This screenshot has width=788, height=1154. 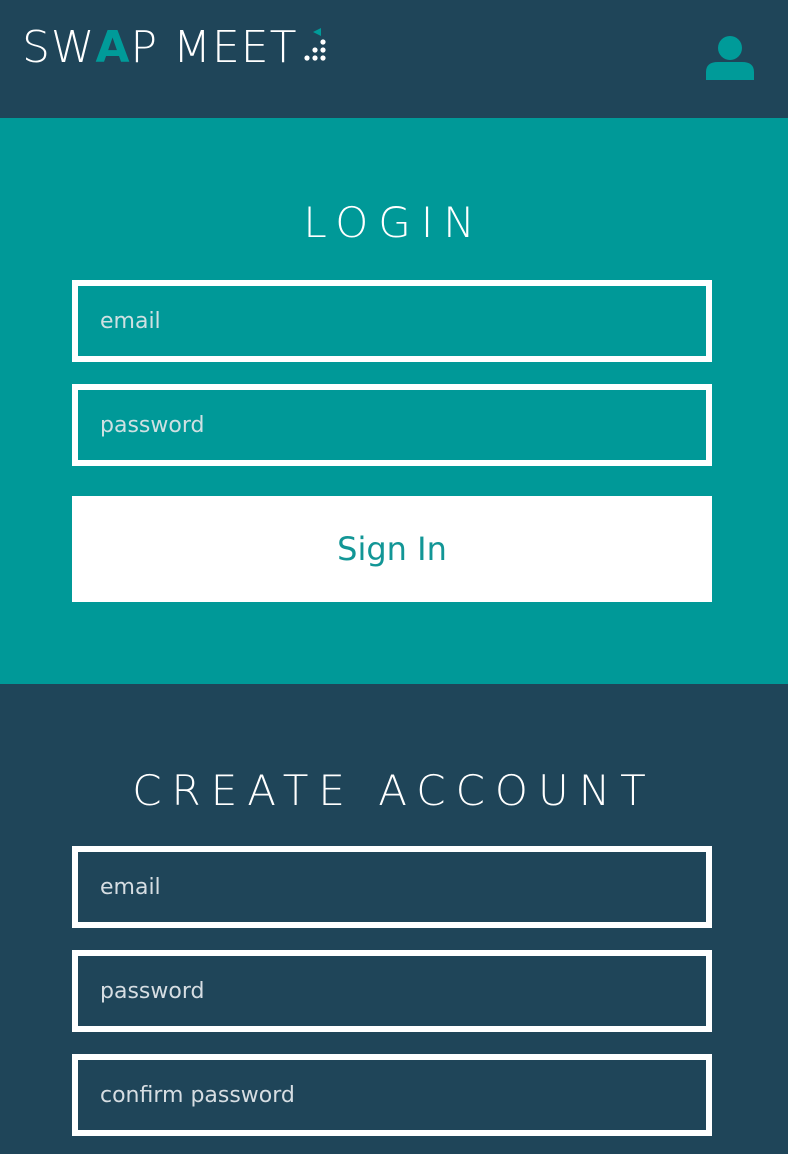 What do you see at coordinates (59, 47) in the screenshot?
I see `logo-text-part1: SW` at bounding box center [59, 47].